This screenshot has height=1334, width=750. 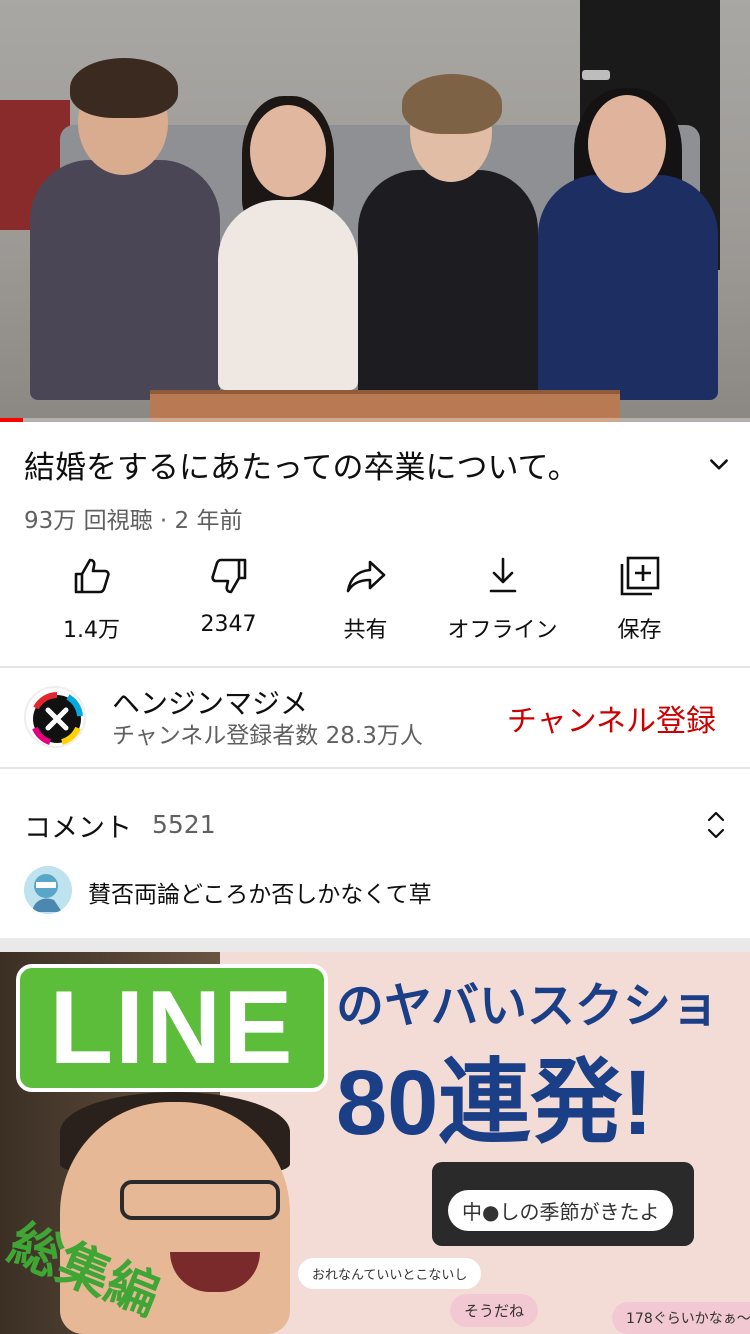 What do you see at coordinates (228, 595) in the screenshot?
I see `dislike-button: 2347` at bounding box center [228, 595].